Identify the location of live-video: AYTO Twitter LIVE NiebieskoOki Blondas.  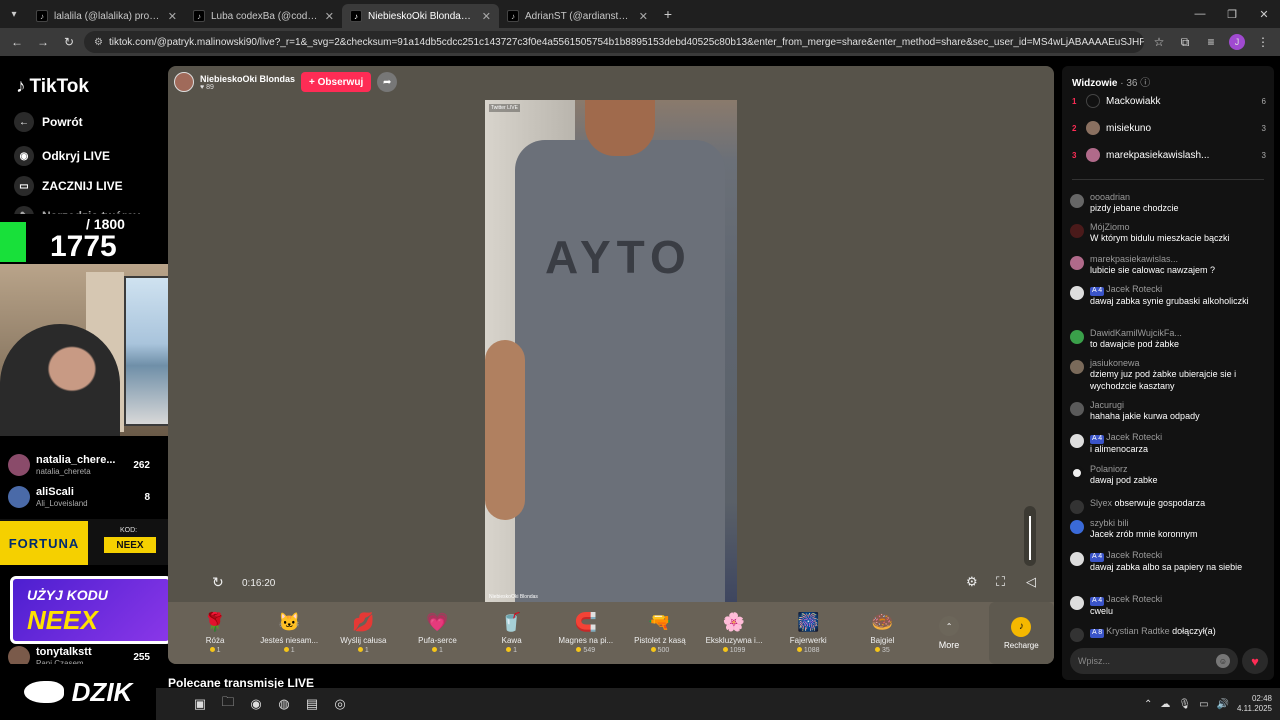
(611, 351).